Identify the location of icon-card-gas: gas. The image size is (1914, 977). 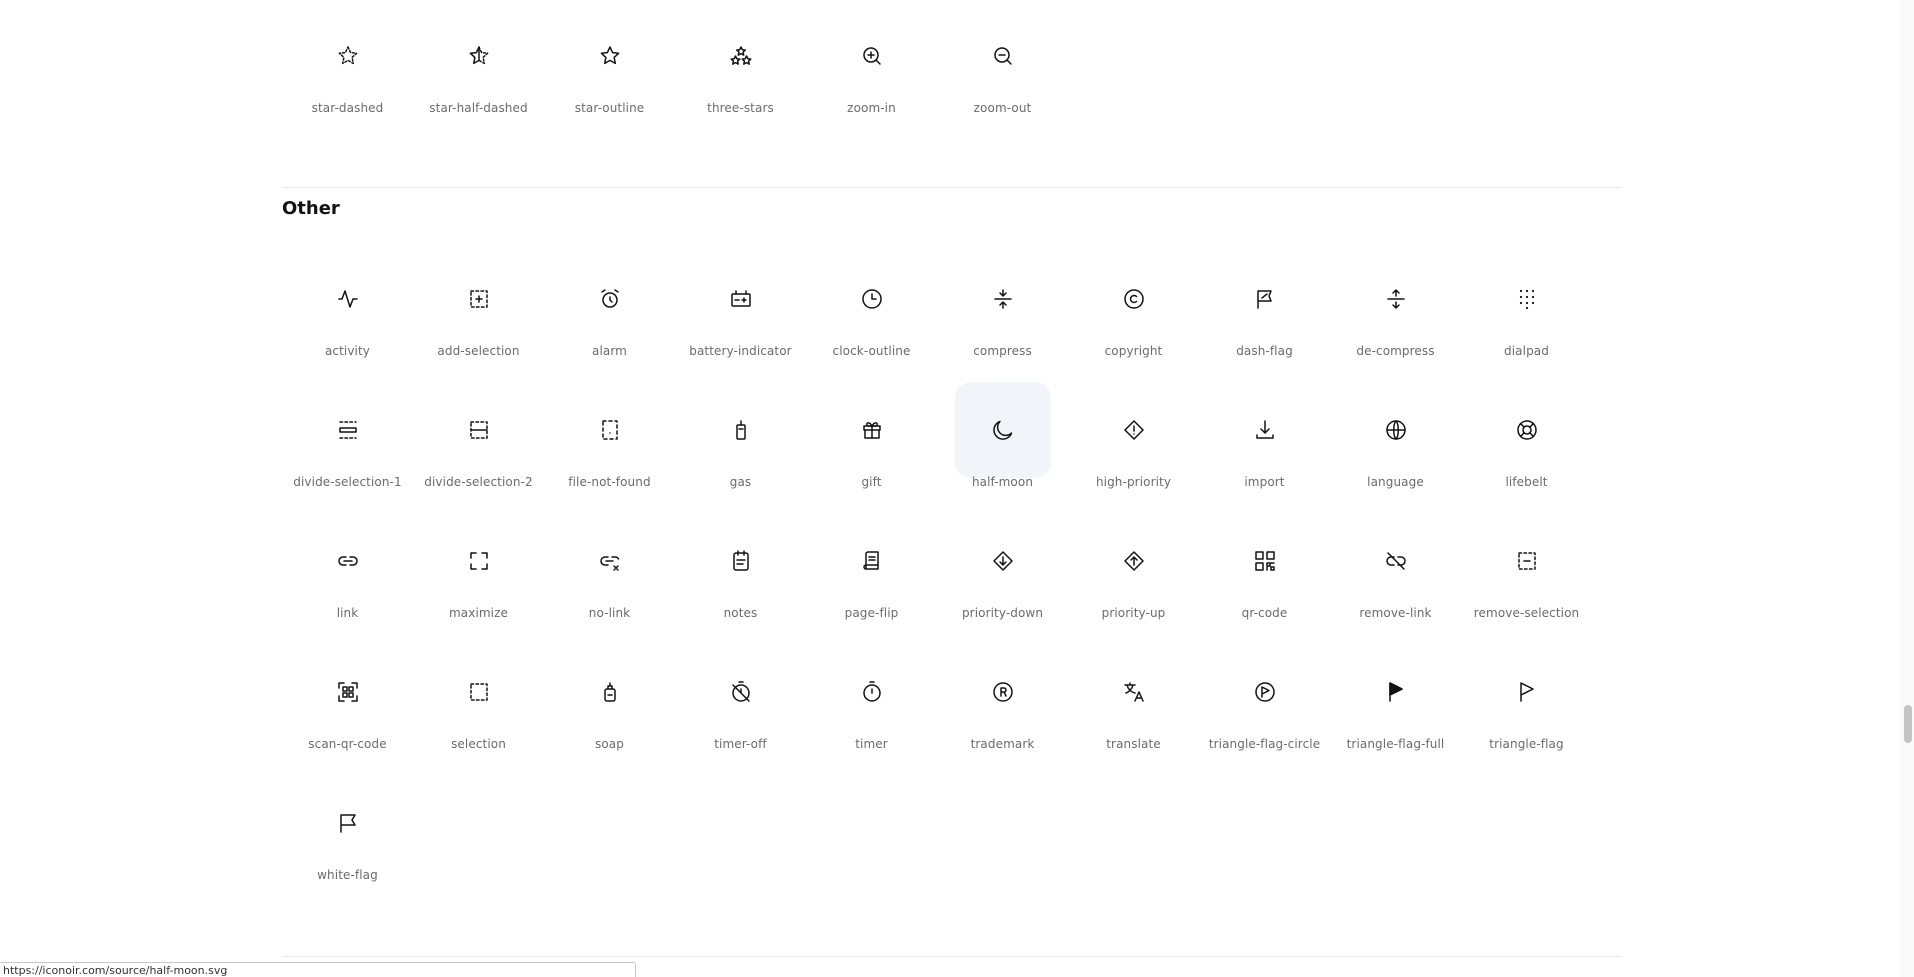
(740, 447).